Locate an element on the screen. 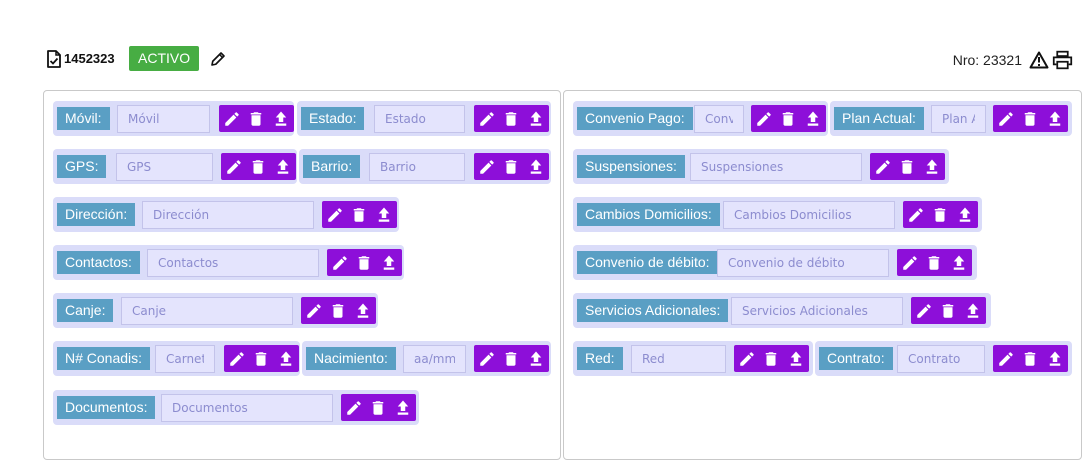 The width and height of the screenshot is (1088, 460). gps-input is located at coordinates (164, 167).